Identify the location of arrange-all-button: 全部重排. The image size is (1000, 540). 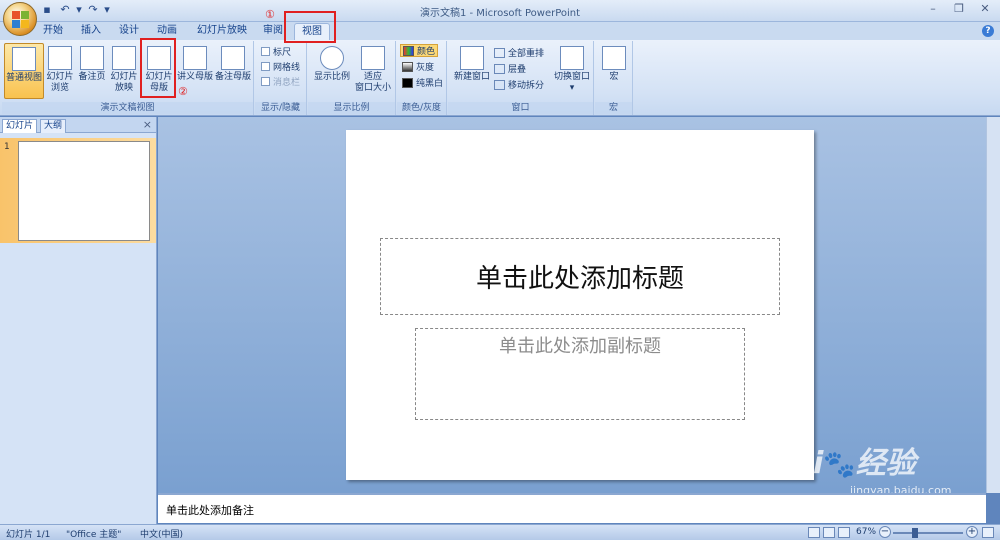
(519, 52).